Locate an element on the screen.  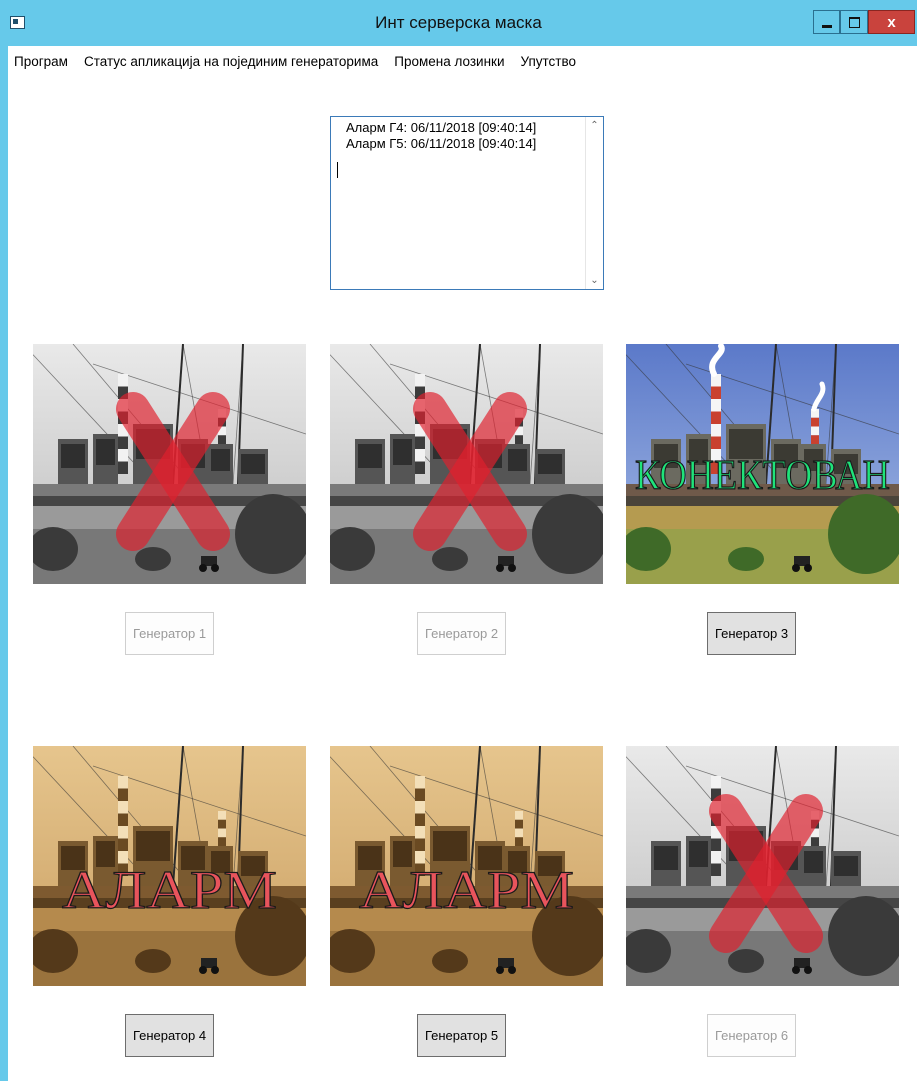
generator-3-button: Генератор 3 is located at coordinates (751, 633).